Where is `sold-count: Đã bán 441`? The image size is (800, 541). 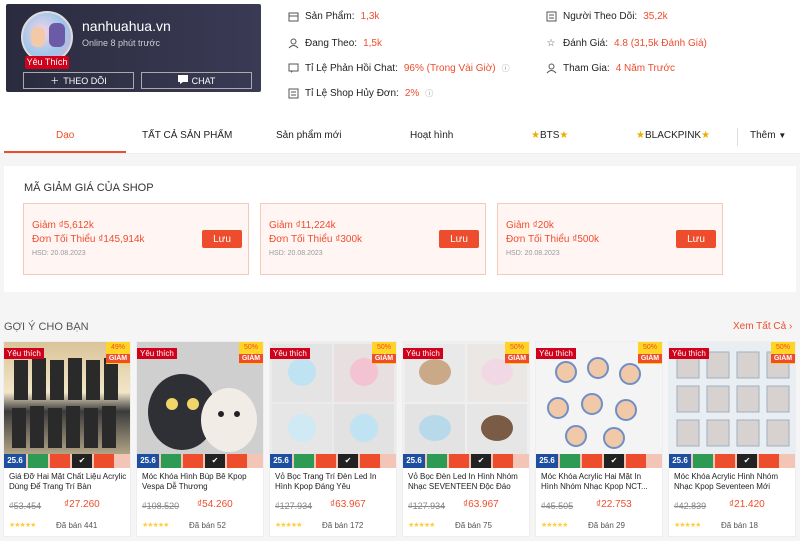
sold-count: Đã bán 441 is located at coordinates (77, 525).